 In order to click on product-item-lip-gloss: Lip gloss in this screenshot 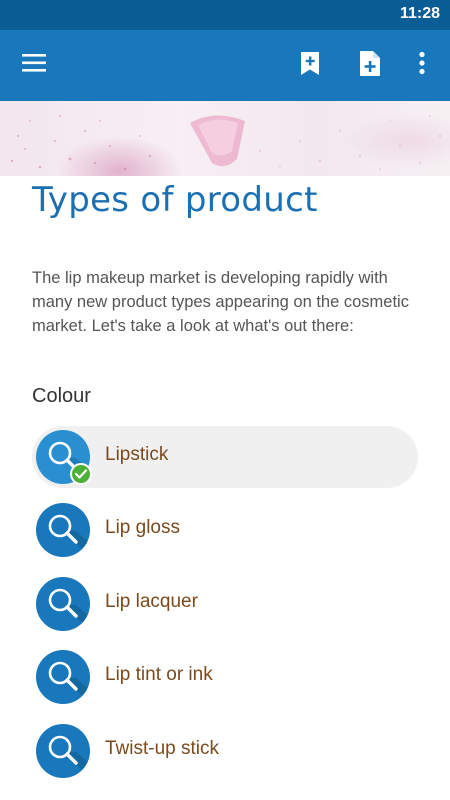, I will do `click(225, 530)`.